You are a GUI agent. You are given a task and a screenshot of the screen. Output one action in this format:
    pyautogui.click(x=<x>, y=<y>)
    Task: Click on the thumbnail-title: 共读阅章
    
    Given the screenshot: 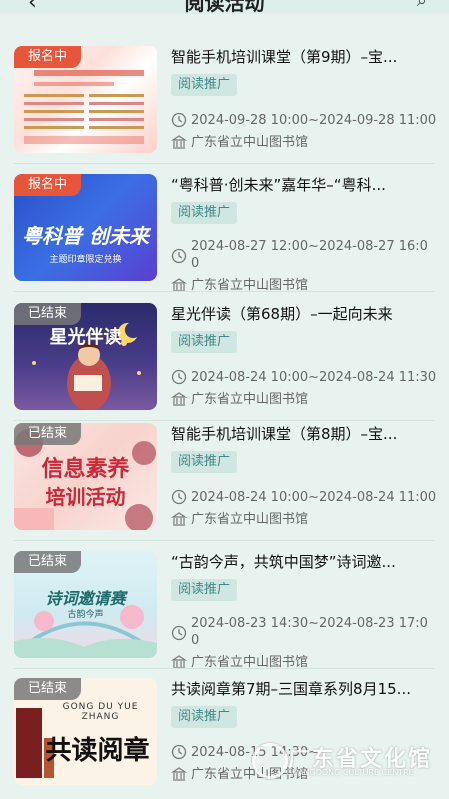 What is the action you would take?
    pyautogui.click(x=97, y=751)
    